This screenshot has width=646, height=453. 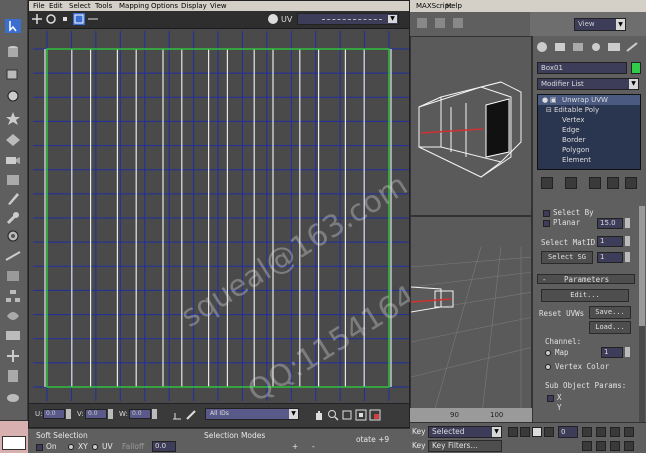 What do you see at coordinates (252, 414) in the screenshot?
I see `id-filter-dropdown: All IDs ▼` at bounding box center [252, 414].